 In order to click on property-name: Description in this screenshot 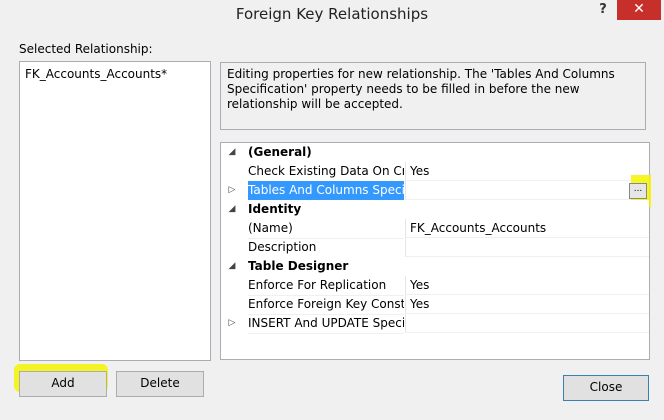, I will do `click(326, 248)`.